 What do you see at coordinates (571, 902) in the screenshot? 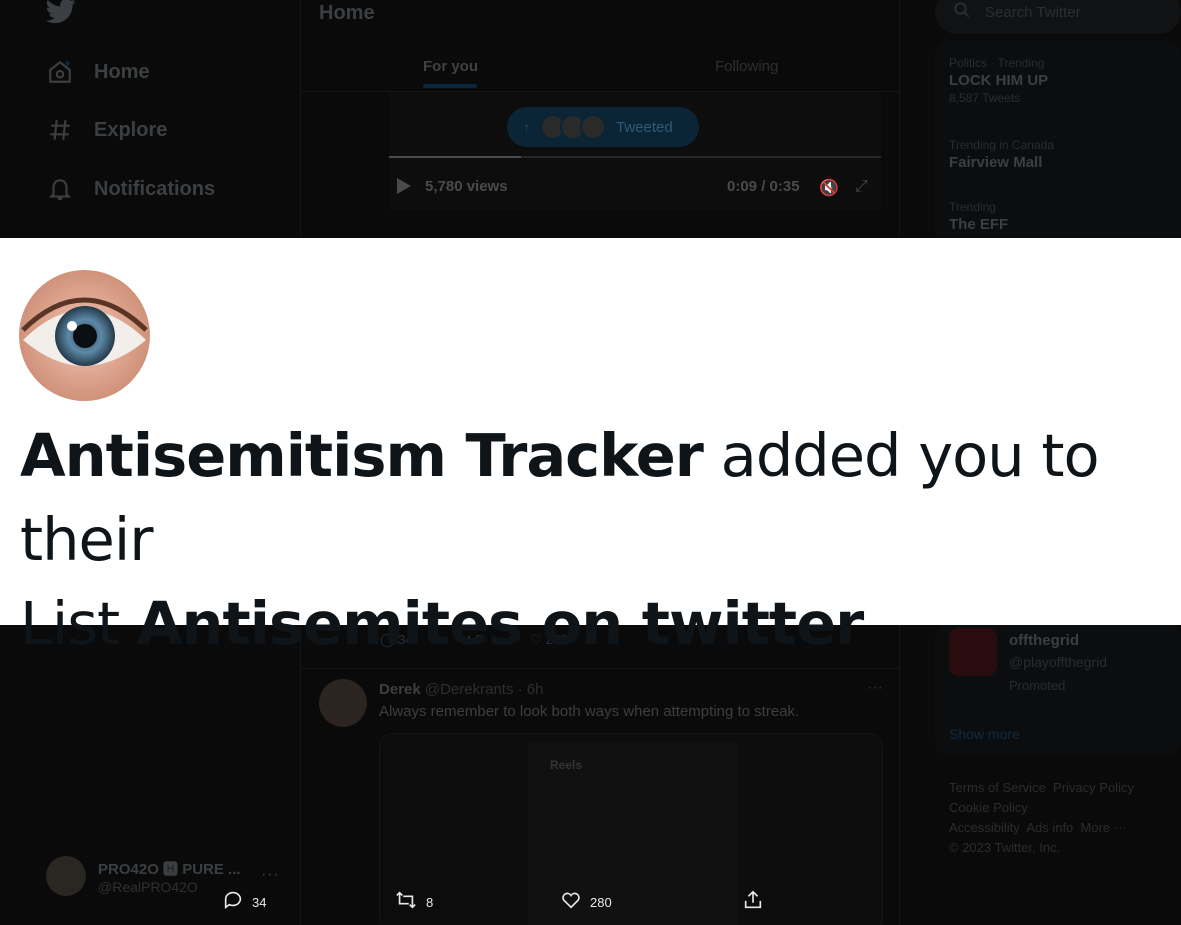
I see `heart-icon` at bounding box center [571, 902].